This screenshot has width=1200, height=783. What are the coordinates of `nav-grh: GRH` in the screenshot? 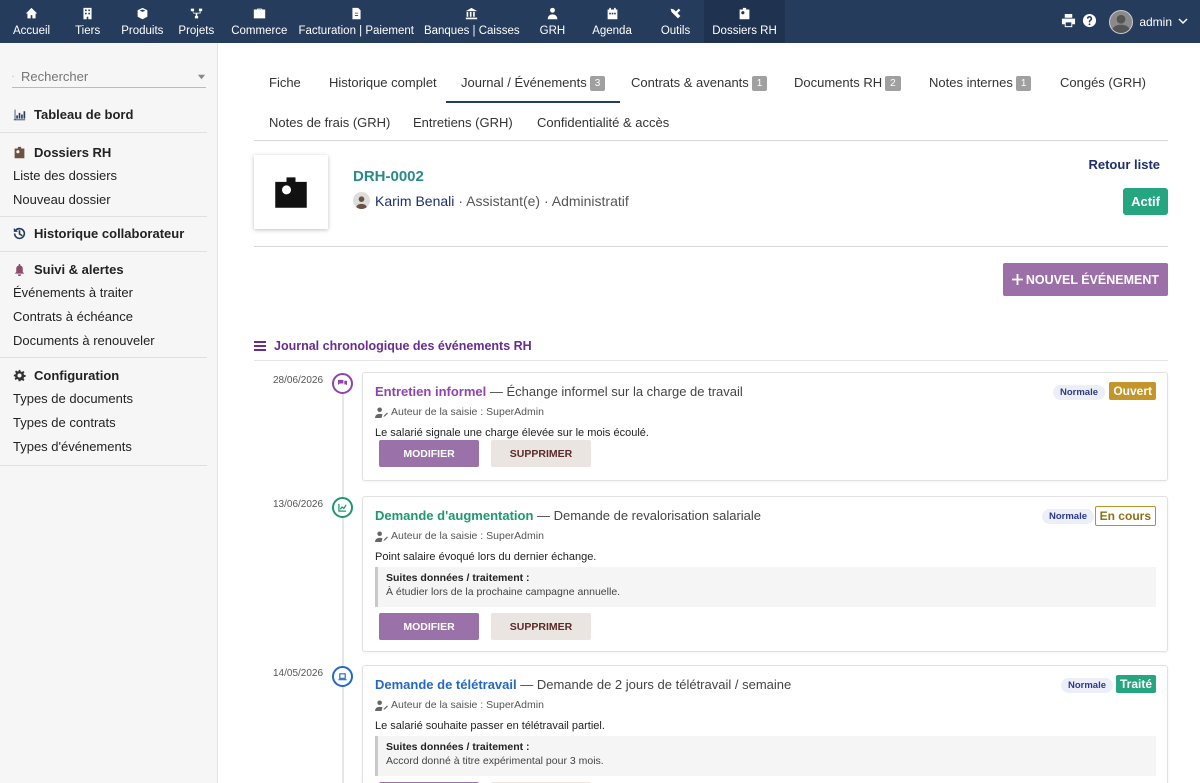 It's located at (552, 21).